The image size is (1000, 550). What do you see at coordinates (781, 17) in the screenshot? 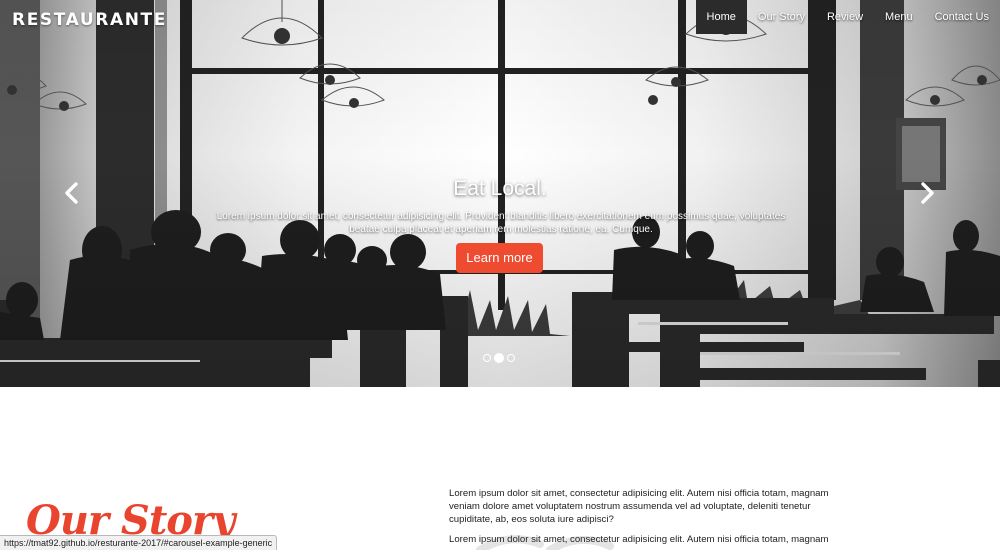
I see `nav-item-our-story: Our Story` at bounding box center [781, 17].